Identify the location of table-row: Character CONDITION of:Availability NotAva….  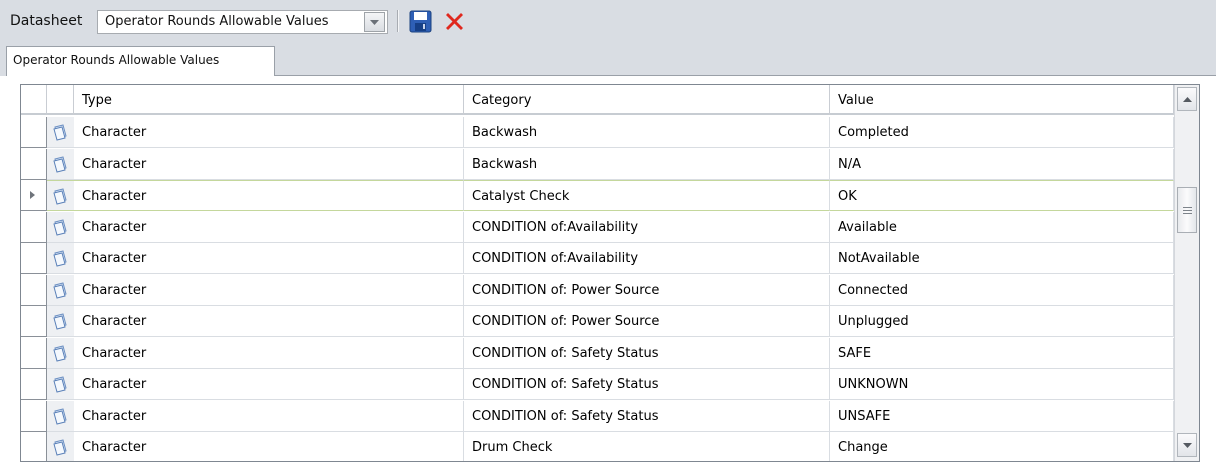
(597, 258).